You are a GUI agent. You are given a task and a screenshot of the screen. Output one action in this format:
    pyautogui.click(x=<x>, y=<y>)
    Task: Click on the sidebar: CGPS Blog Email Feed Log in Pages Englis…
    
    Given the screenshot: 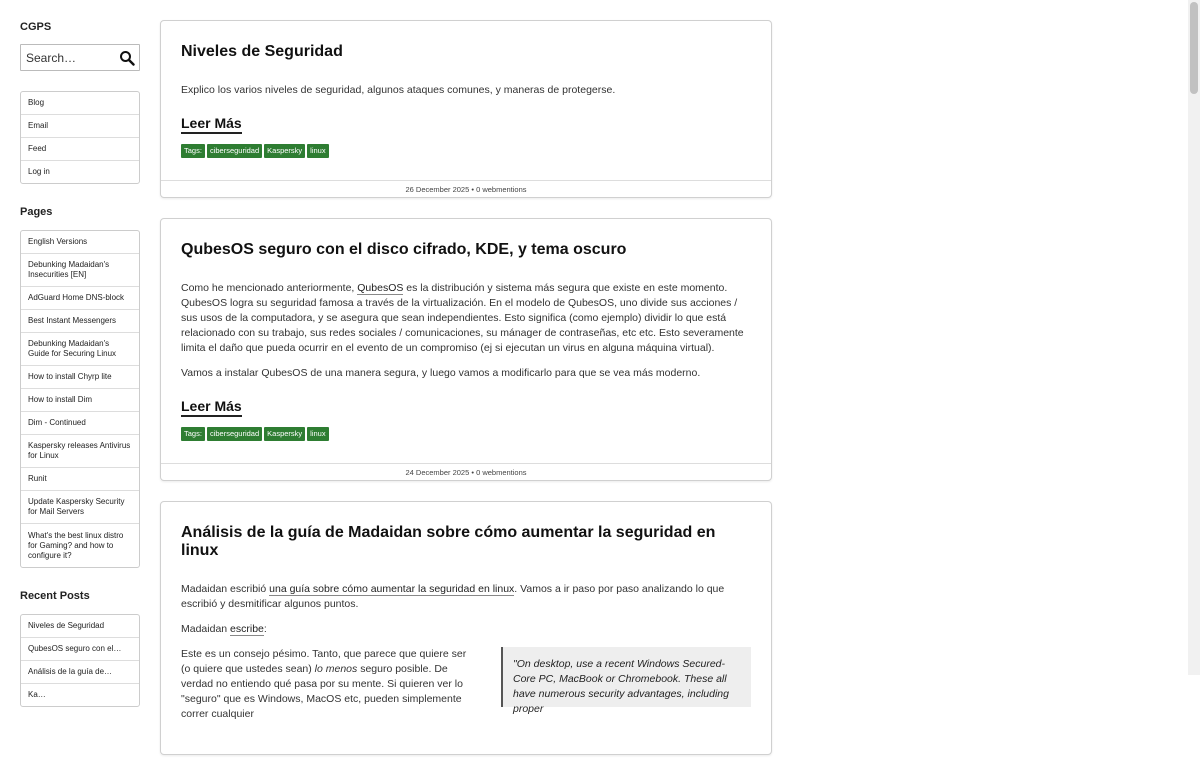 What is the action you would take?
    pyautogui.click(x=80, y=353)
    